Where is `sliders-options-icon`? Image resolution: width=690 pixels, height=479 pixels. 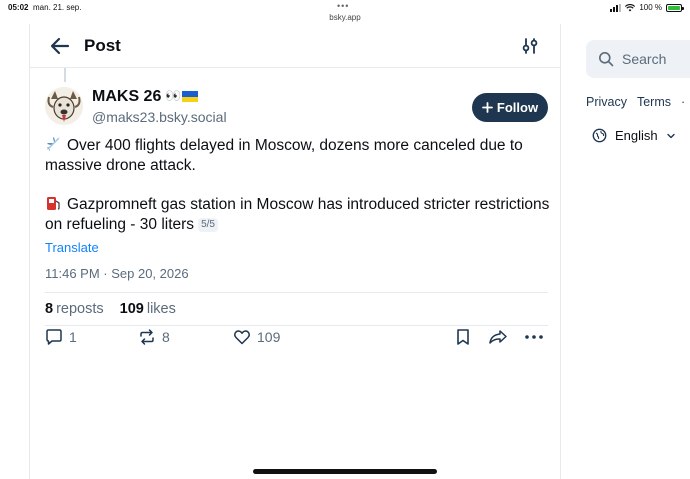
sliders-options-icon is located at coordinates (530, 46).